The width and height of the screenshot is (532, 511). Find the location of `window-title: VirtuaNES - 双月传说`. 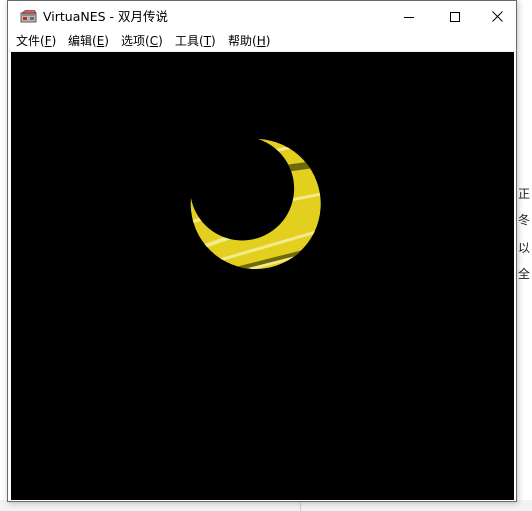

window-title: VirtuaNES - 双月传说 is located at coordinates (106, 16).